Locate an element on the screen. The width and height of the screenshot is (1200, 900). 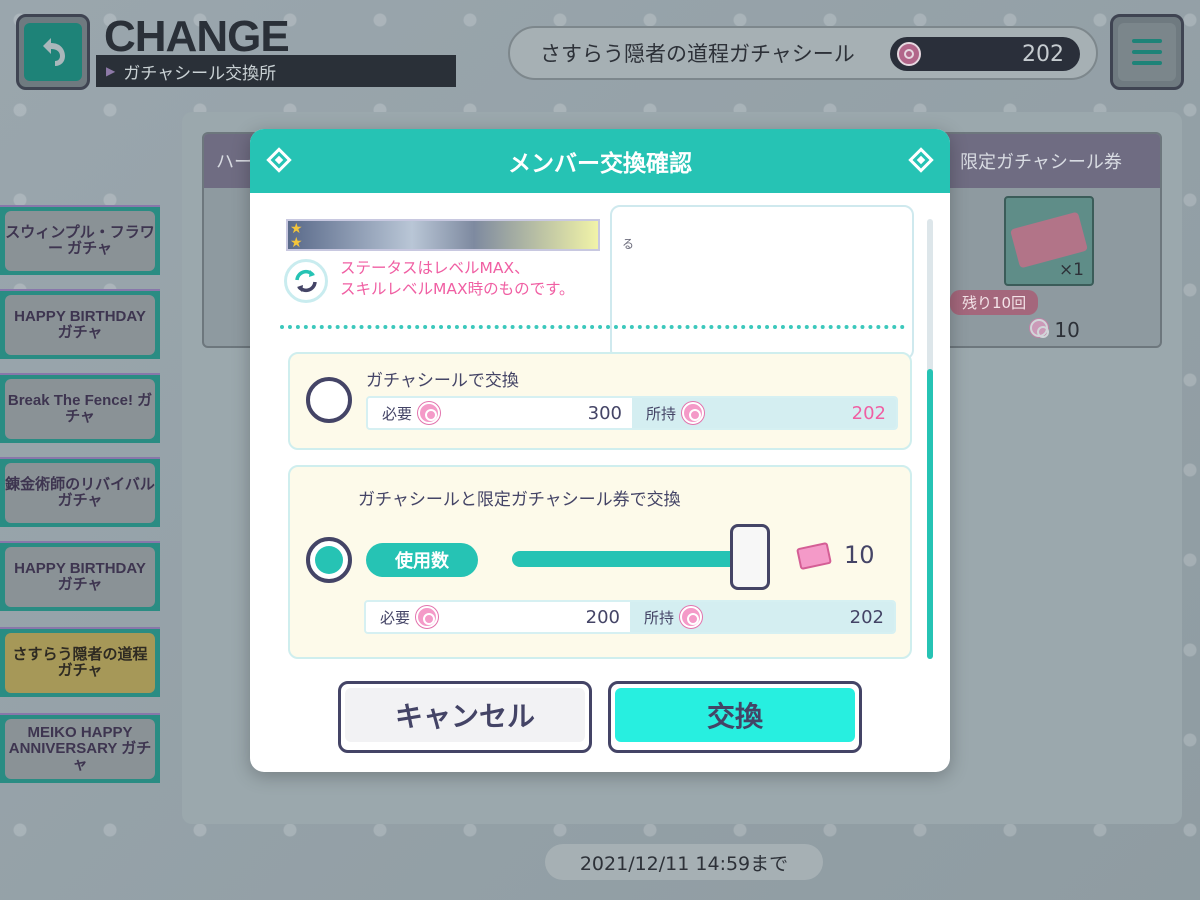
banner-label: 錬金術師のリバイバル ガチャ is located at coordinates (80, 493).